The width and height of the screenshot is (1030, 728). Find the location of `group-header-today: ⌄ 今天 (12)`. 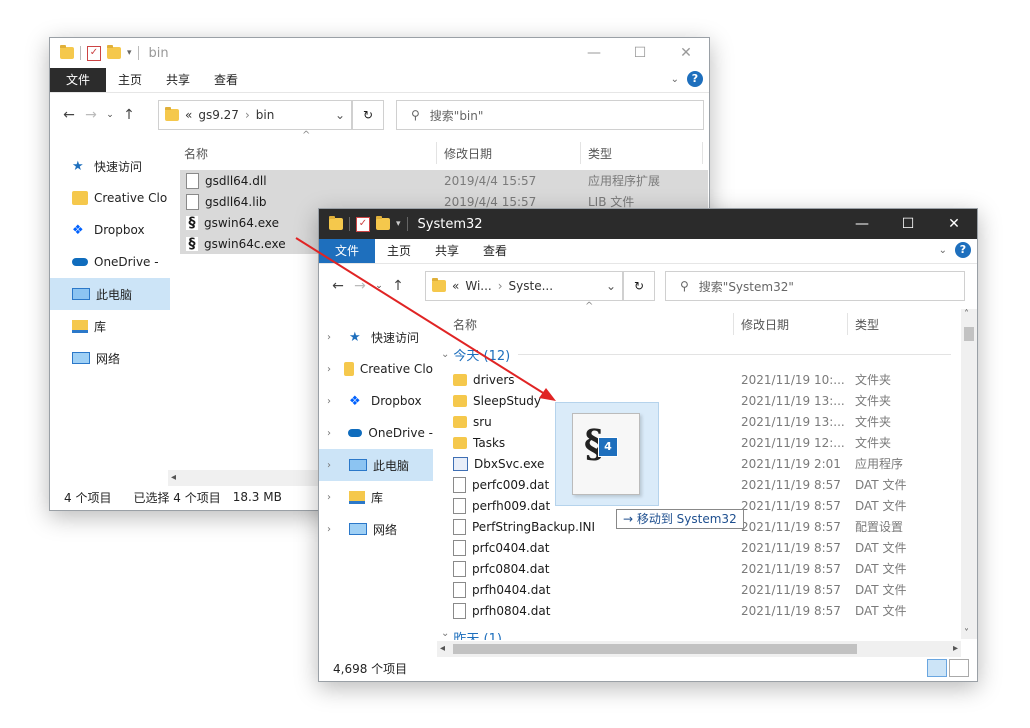

group-header-today: ⌄ 今天 (12) is located at coordinates (696, 354).